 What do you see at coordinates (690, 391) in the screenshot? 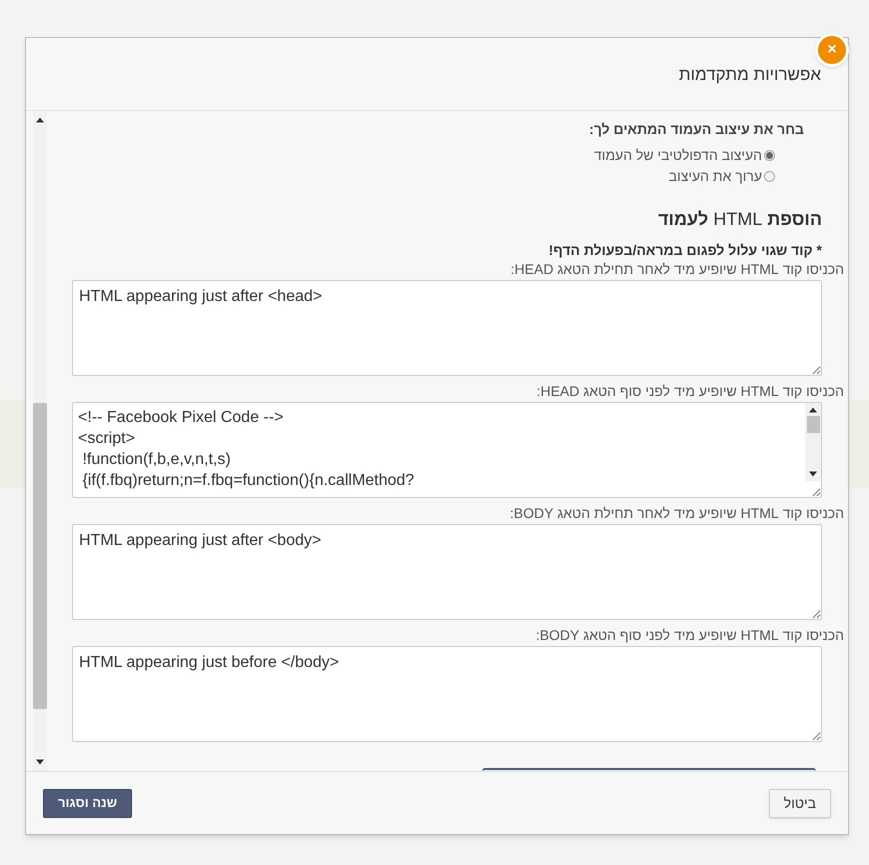
I see `field-label: הכניסו קוד HTML שיופיע מיד לפני סוף הטאג HEAD:` at bounding box center [690, 391].